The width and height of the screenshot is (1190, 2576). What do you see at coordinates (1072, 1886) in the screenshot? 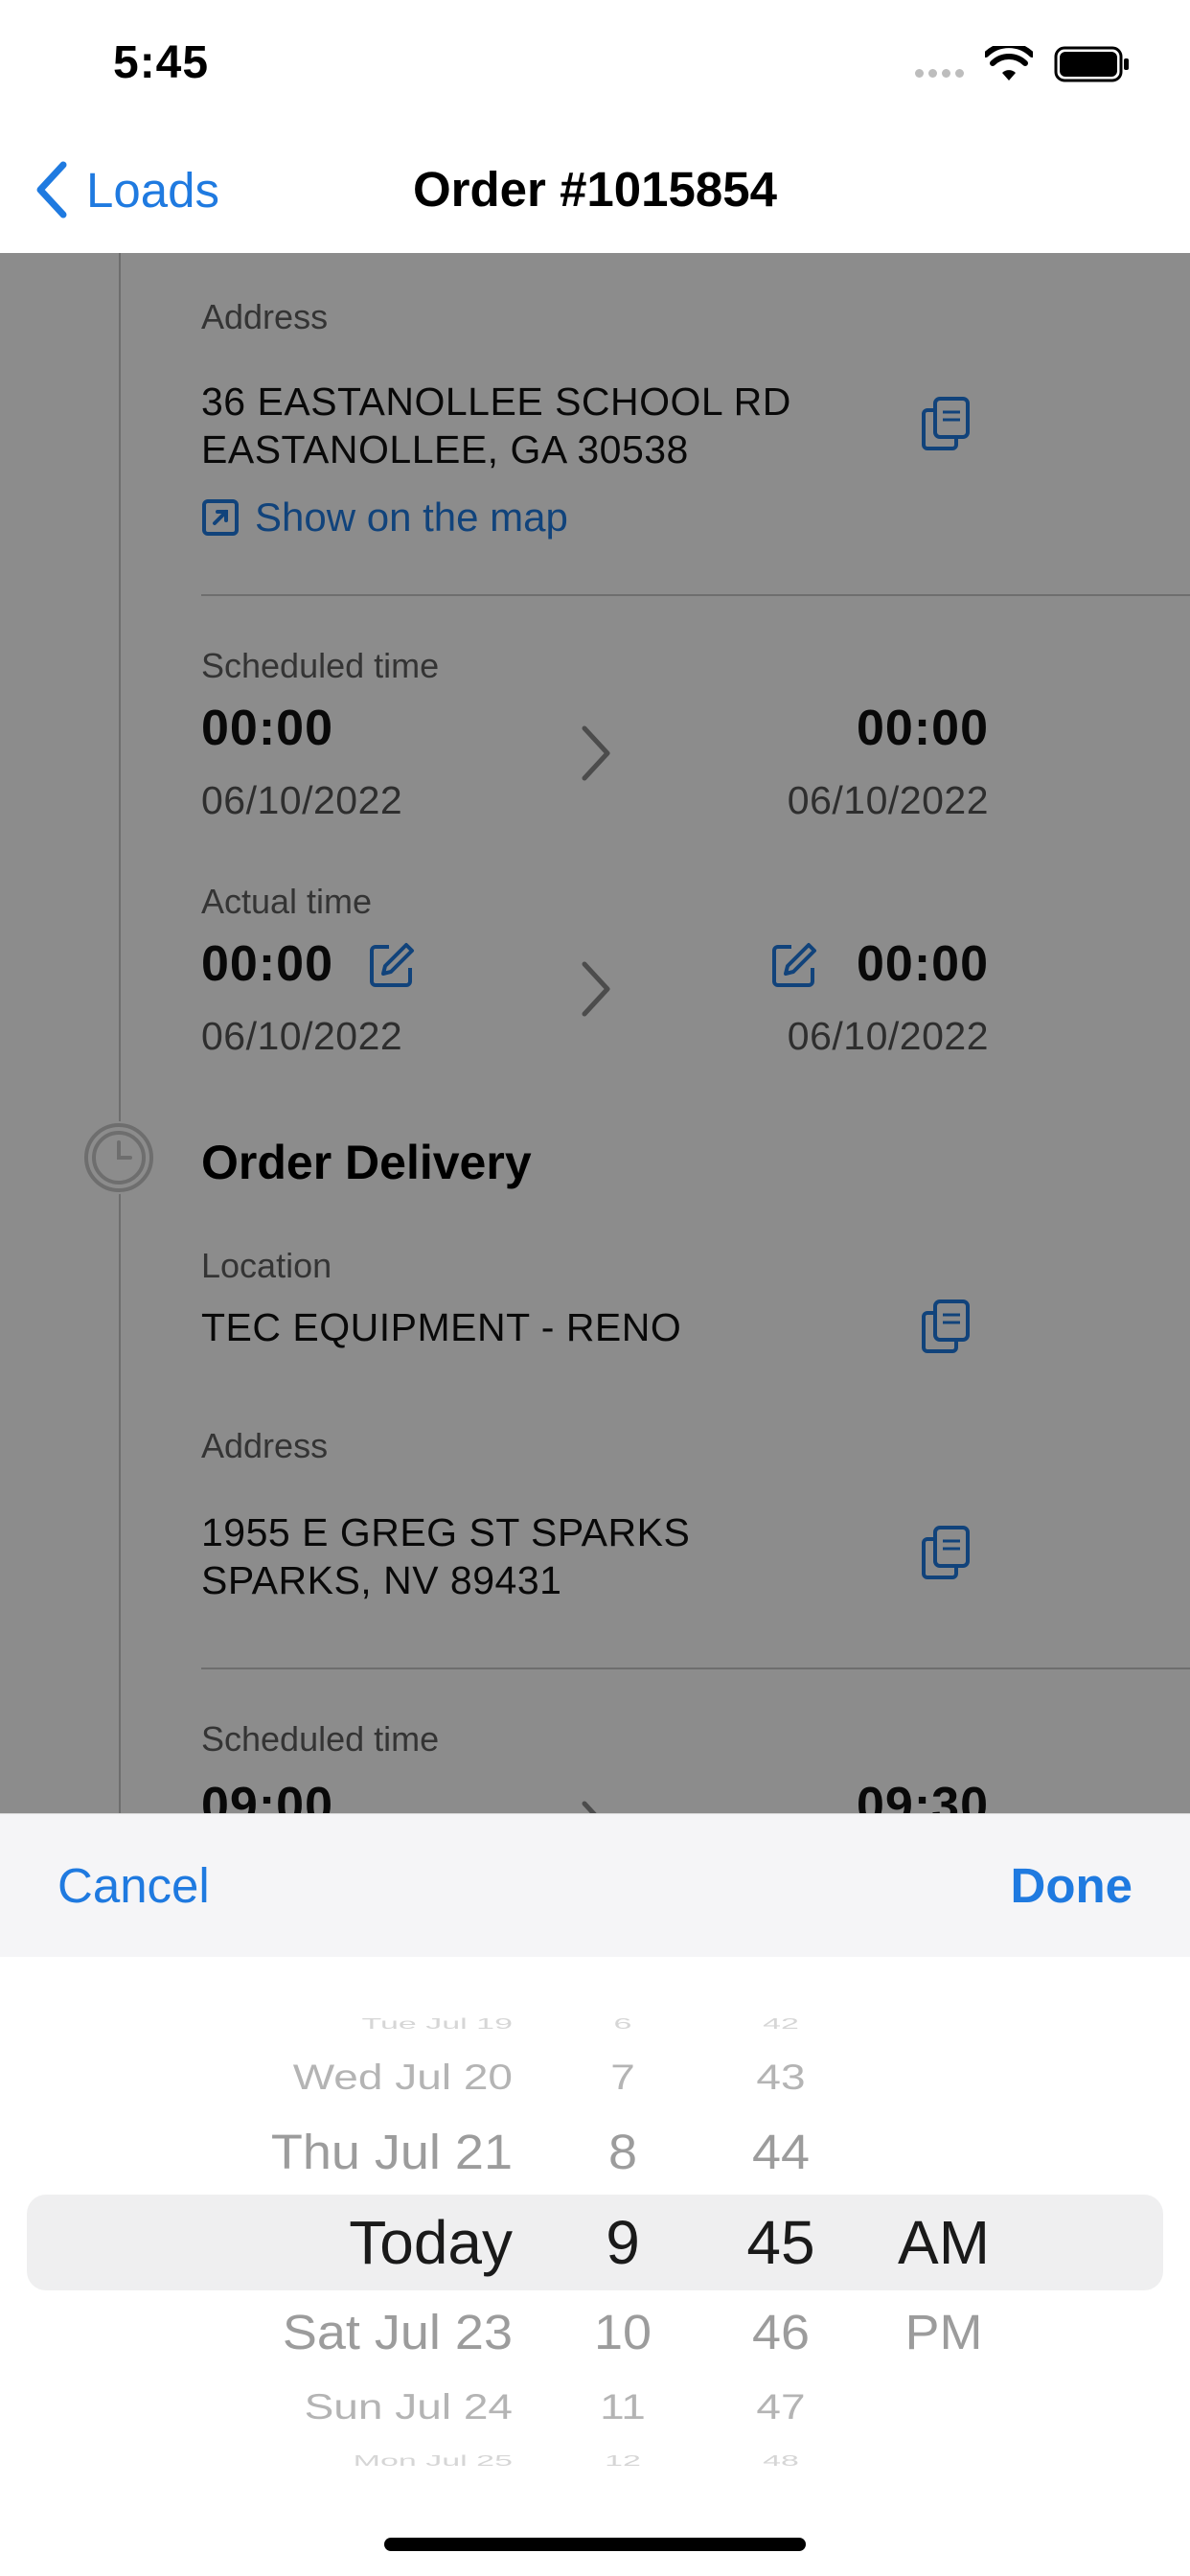
I see `done-button: Done` at bounding box center [1072, 1886].